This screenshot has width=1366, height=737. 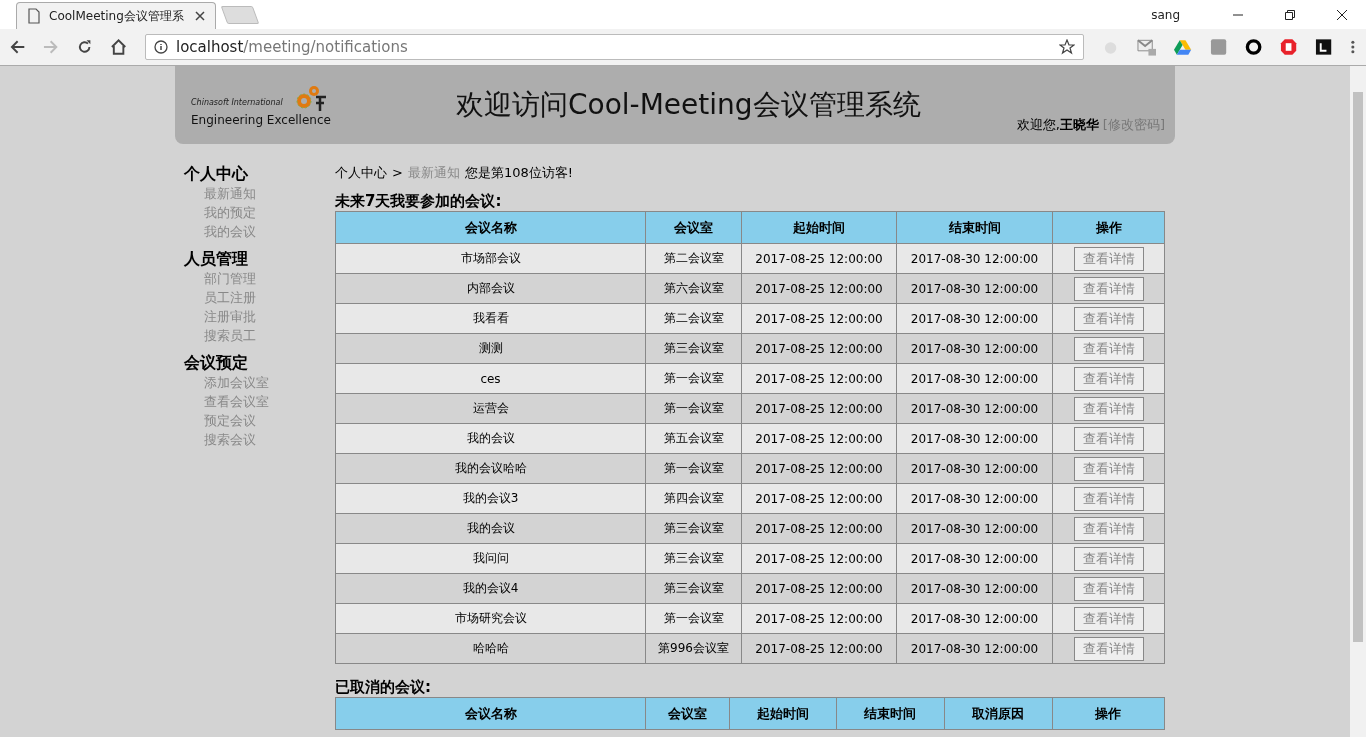 What do you see at coordinates (490, 378) in the screenshot?
I see `table-cell: ces` at bounding box center [490, 378].